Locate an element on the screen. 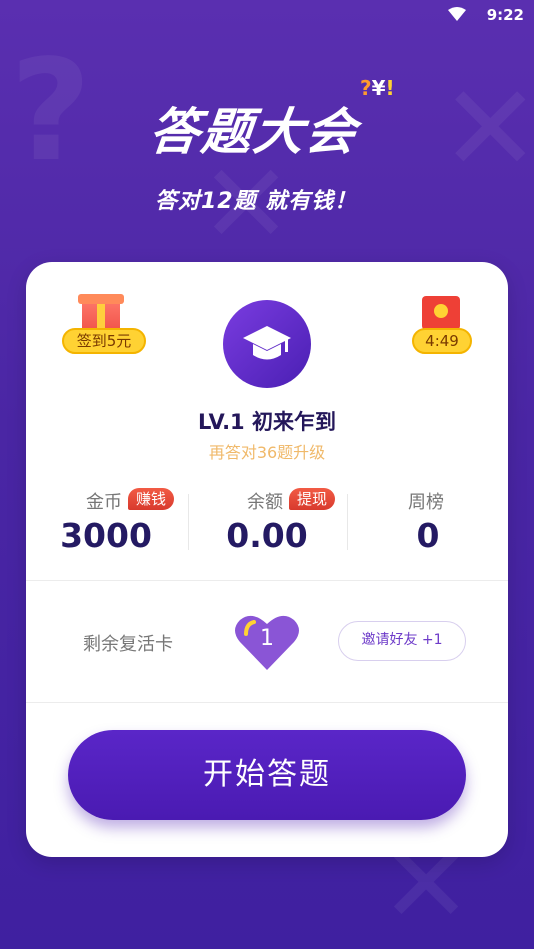  level-title: LV.1 初来乍到 is located at coordinates (267, 422).